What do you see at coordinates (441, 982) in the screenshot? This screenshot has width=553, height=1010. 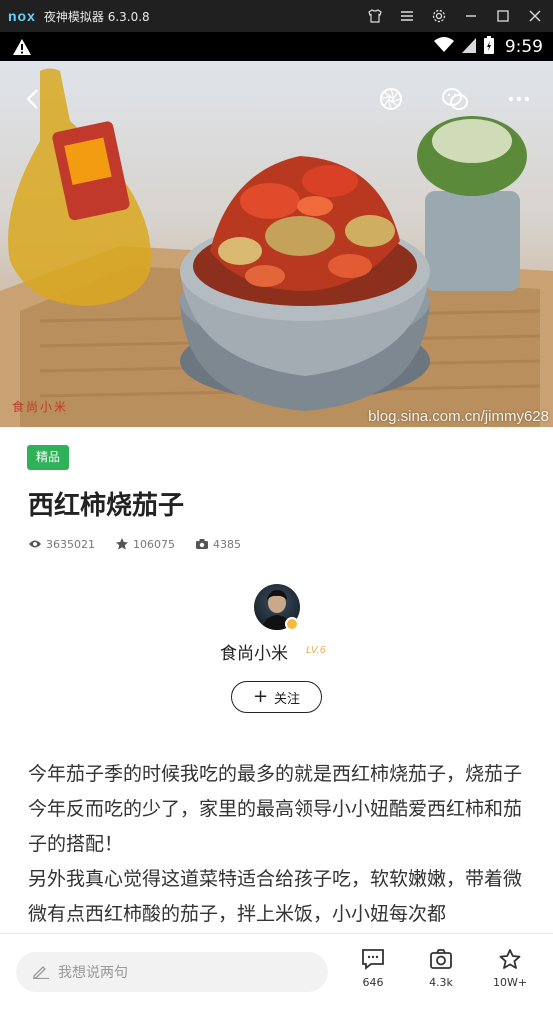 I see `photos-action-count: 4.3k` at bounding box center [441, 982].